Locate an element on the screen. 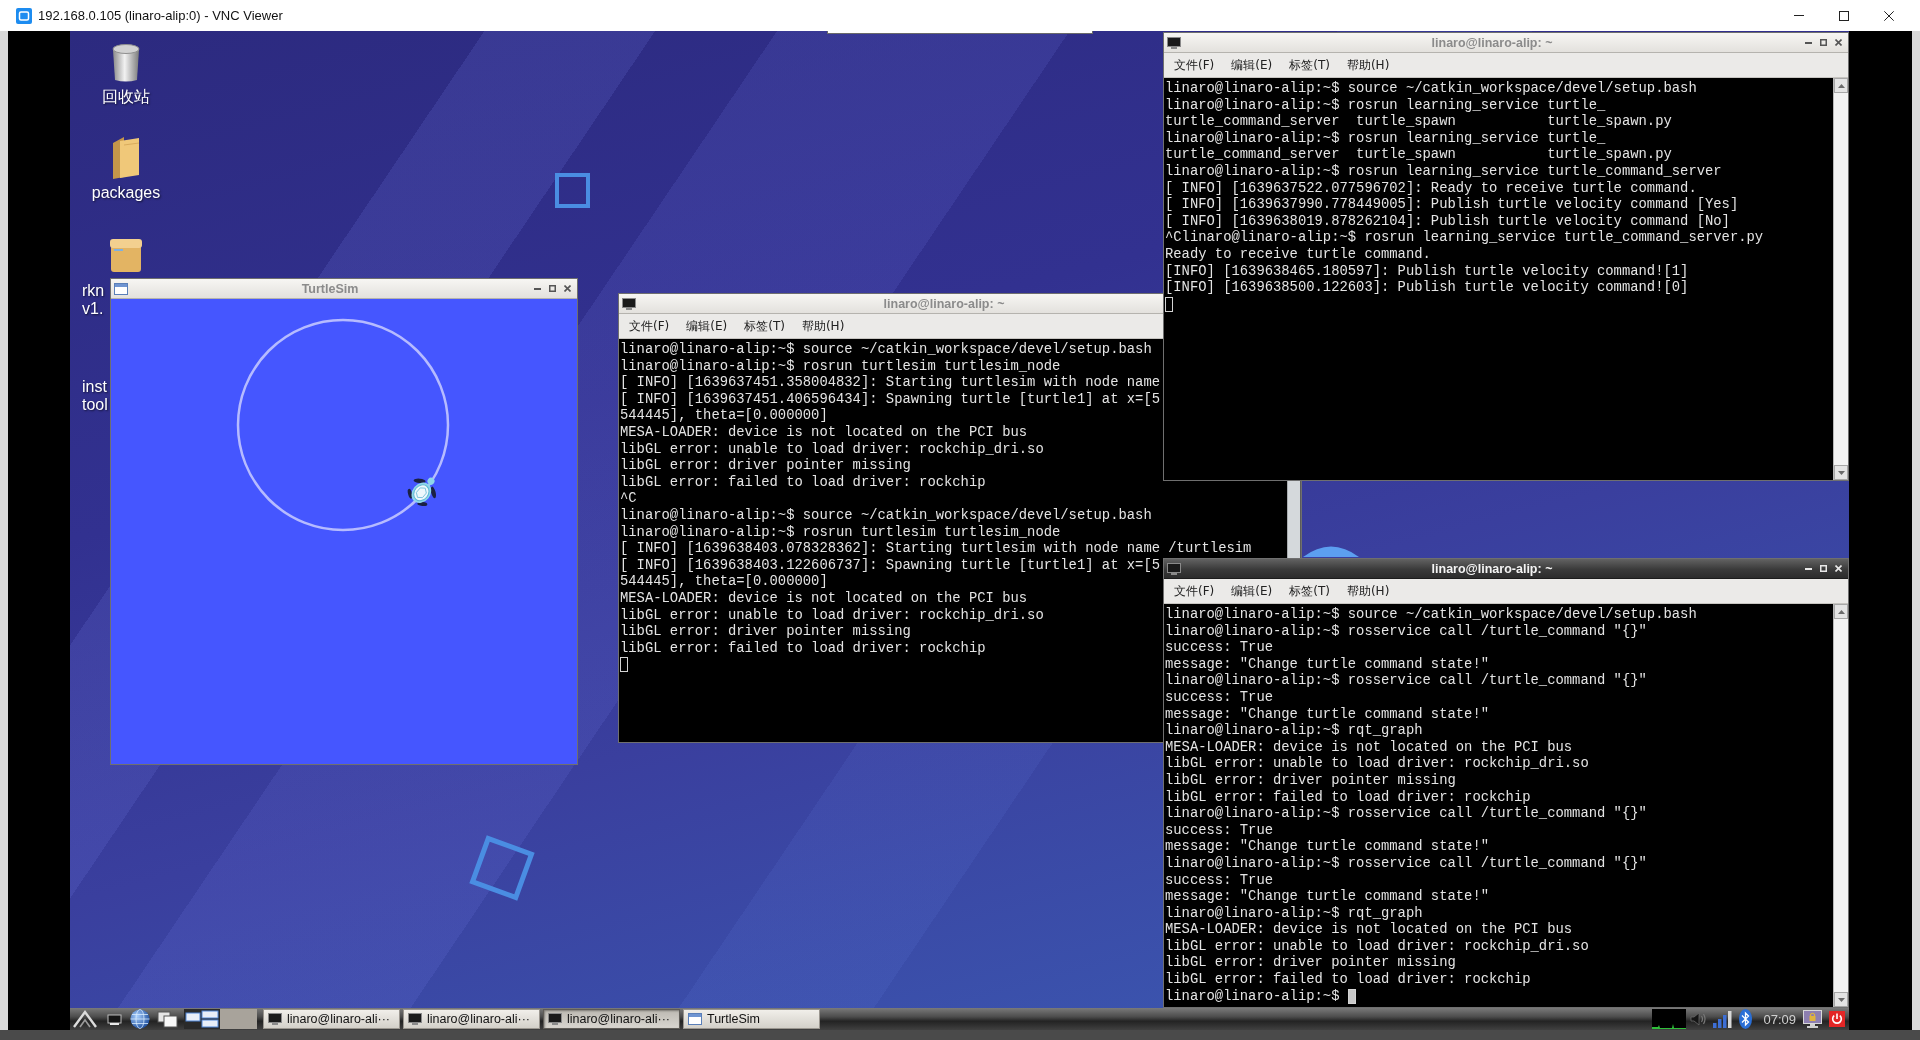  triangle-up-icon is located at coordinates (1841, 611).